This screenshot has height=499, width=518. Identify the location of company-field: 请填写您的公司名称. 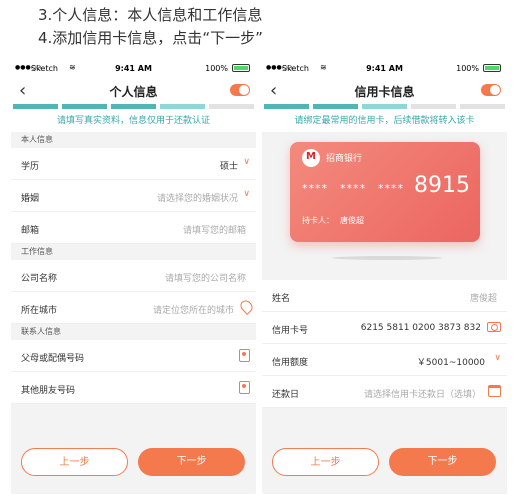
(205, 277).